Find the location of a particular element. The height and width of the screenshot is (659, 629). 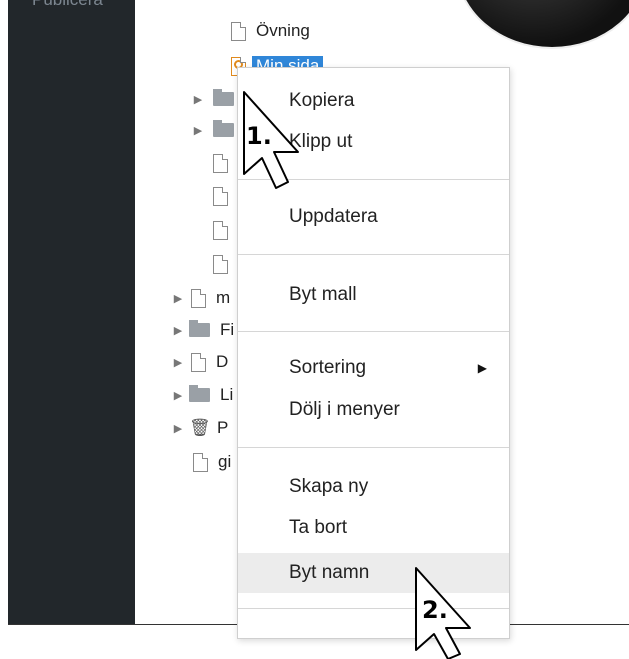

menu-item-sortering: Sortering ▶ is located at coordinates (373, 368).